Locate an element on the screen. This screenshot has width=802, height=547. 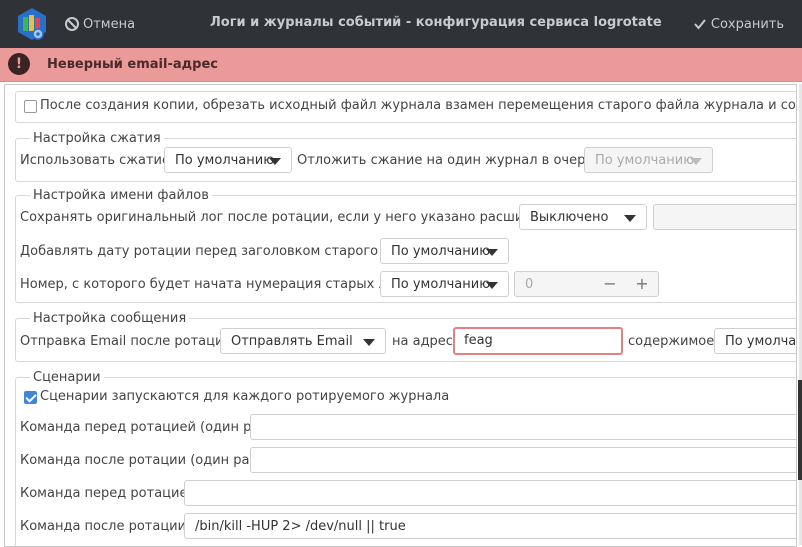
post-input: /bin/kill -HUP 2> /dev/null || true is located at coordinates (490, 526).